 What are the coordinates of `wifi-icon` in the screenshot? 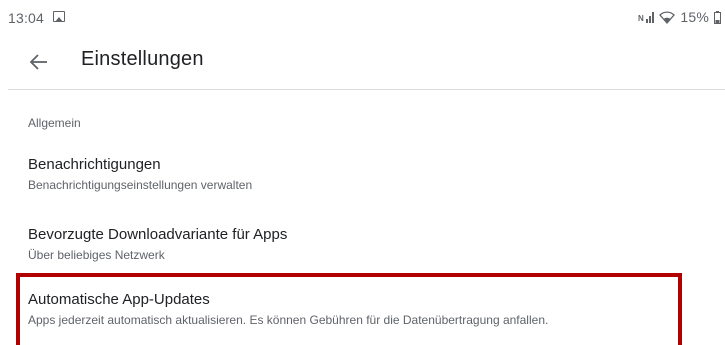 It's located at (667, 17).